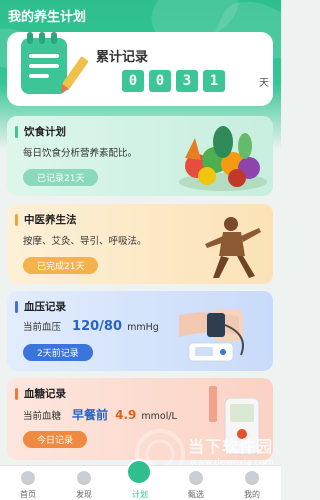 The height and width of the screenshot is (500, 320). I want to click on blood-sugar-line: 当前血糖 早餐前 4.9 mmol/L, so click(100, 414).